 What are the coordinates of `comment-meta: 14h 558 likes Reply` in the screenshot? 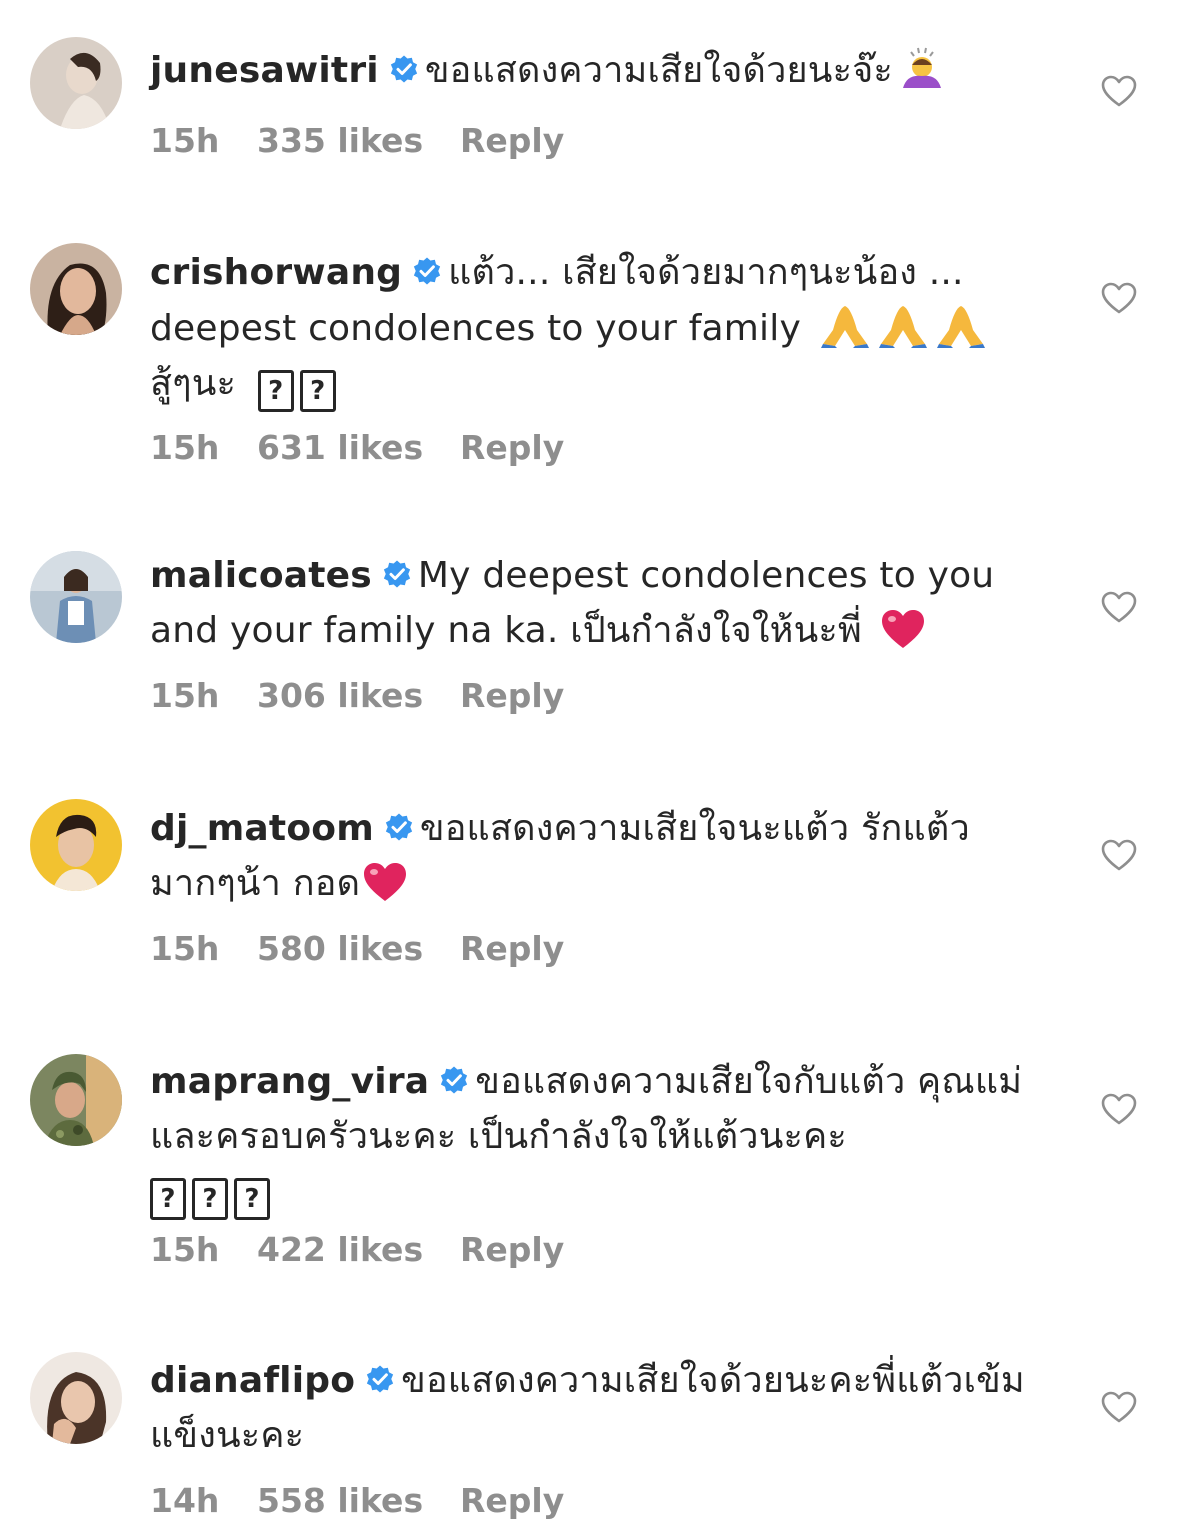 It's located at (357, 1500).